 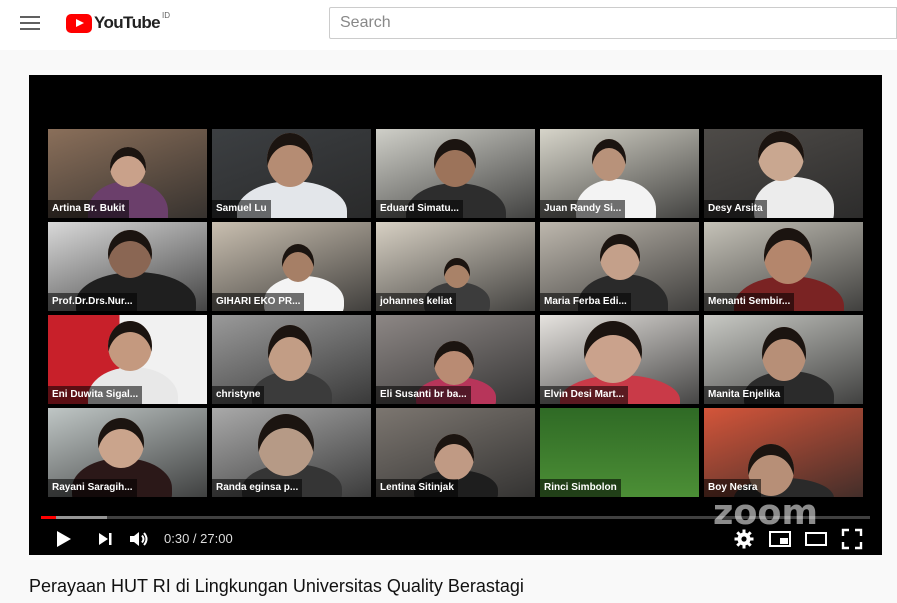 I want to click on search-input, so click(x=613, y=23).